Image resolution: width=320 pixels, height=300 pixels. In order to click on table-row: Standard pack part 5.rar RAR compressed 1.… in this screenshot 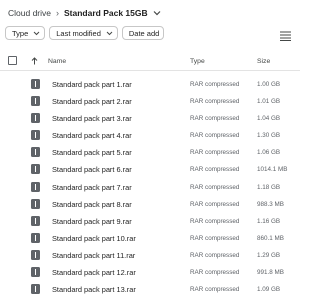, I will do `click(150, 152)`.